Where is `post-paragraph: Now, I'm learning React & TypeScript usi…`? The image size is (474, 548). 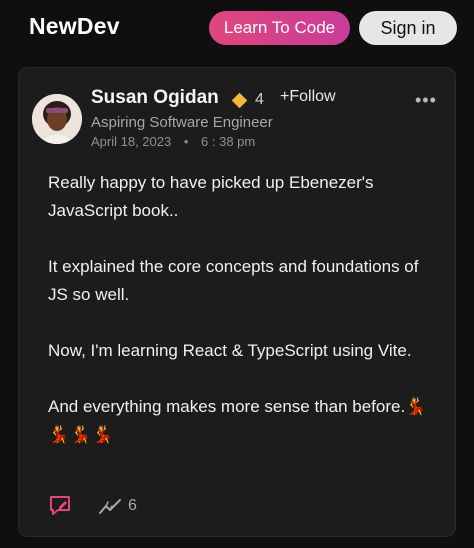
post-paragraph: Now, I'm learning React & TypeScript usi… is located at coordinates (230, 350).